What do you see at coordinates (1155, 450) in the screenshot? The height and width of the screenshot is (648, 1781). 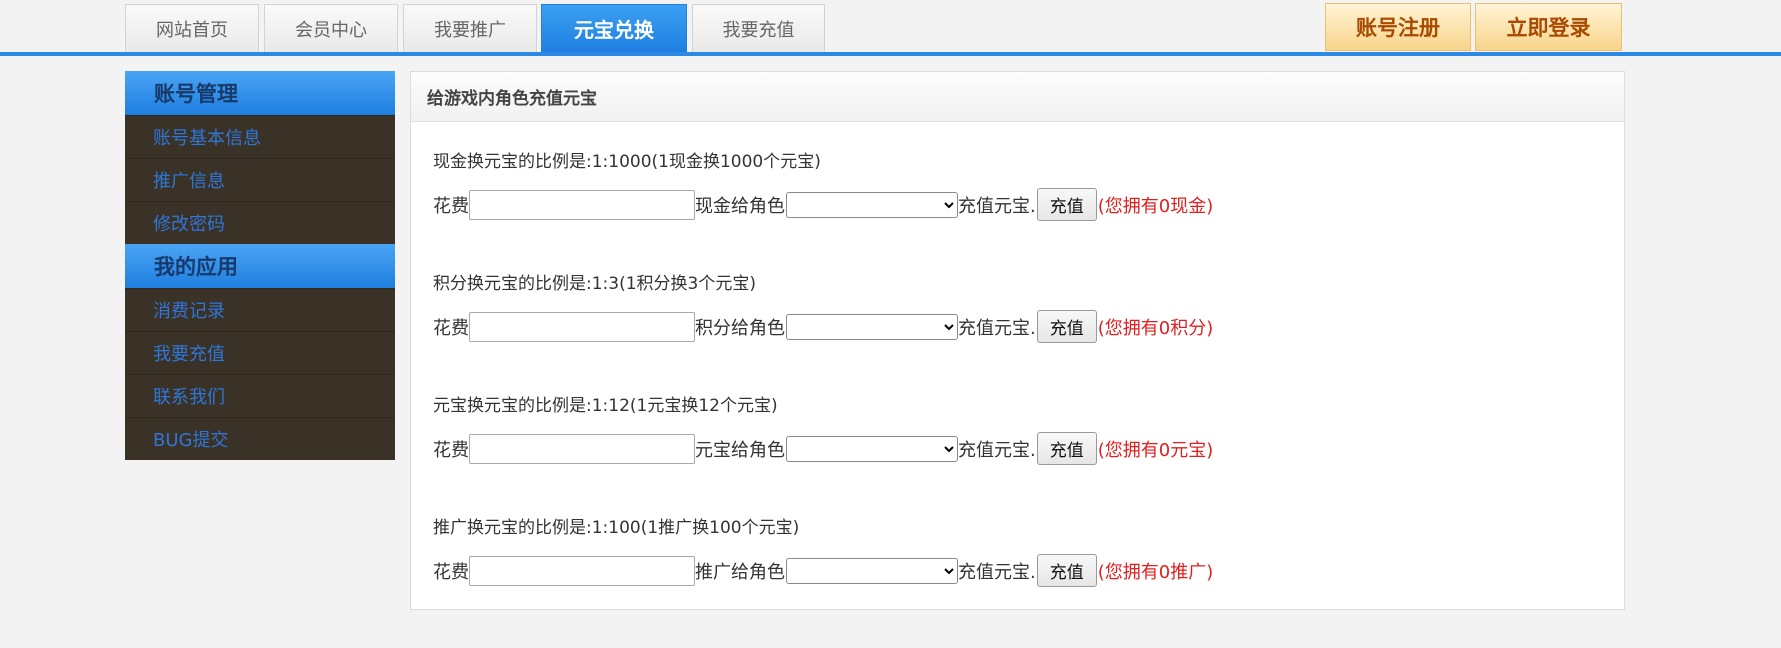 I see `ingot-owned-text: (您拥有0元宝)` at bounding box center [1155, 450].